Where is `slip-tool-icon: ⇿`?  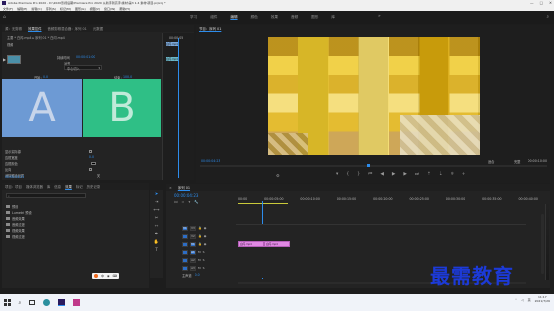 slip-tool-icon: ⇿ is located at coordinates (157, 226).